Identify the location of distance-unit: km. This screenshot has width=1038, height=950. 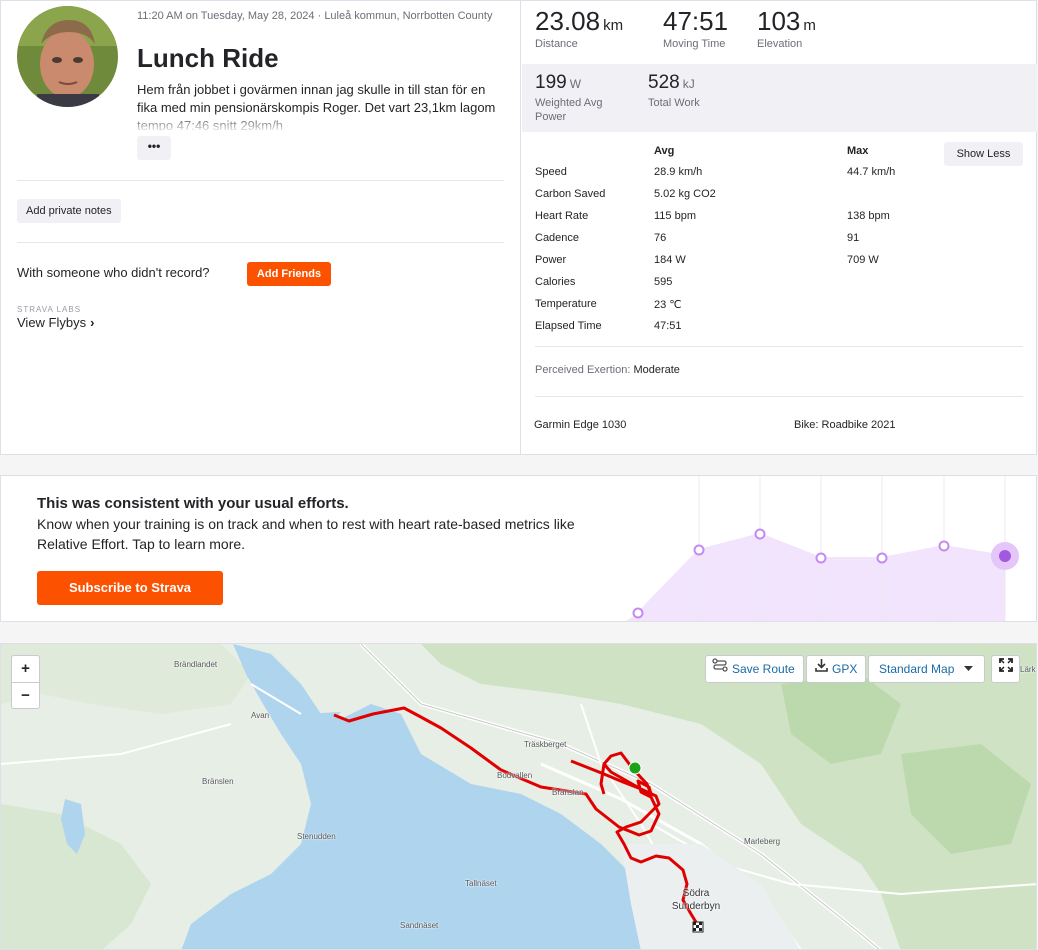
(613, 25).